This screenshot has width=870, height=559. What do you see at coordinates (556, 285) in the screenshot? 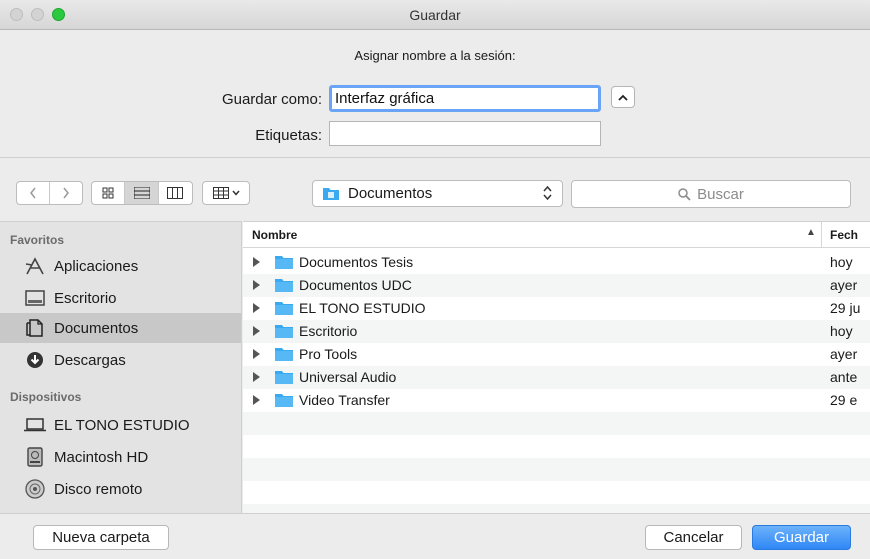
I see `table-row: Documentos UDC ayer` at bounding box center [556, 285].